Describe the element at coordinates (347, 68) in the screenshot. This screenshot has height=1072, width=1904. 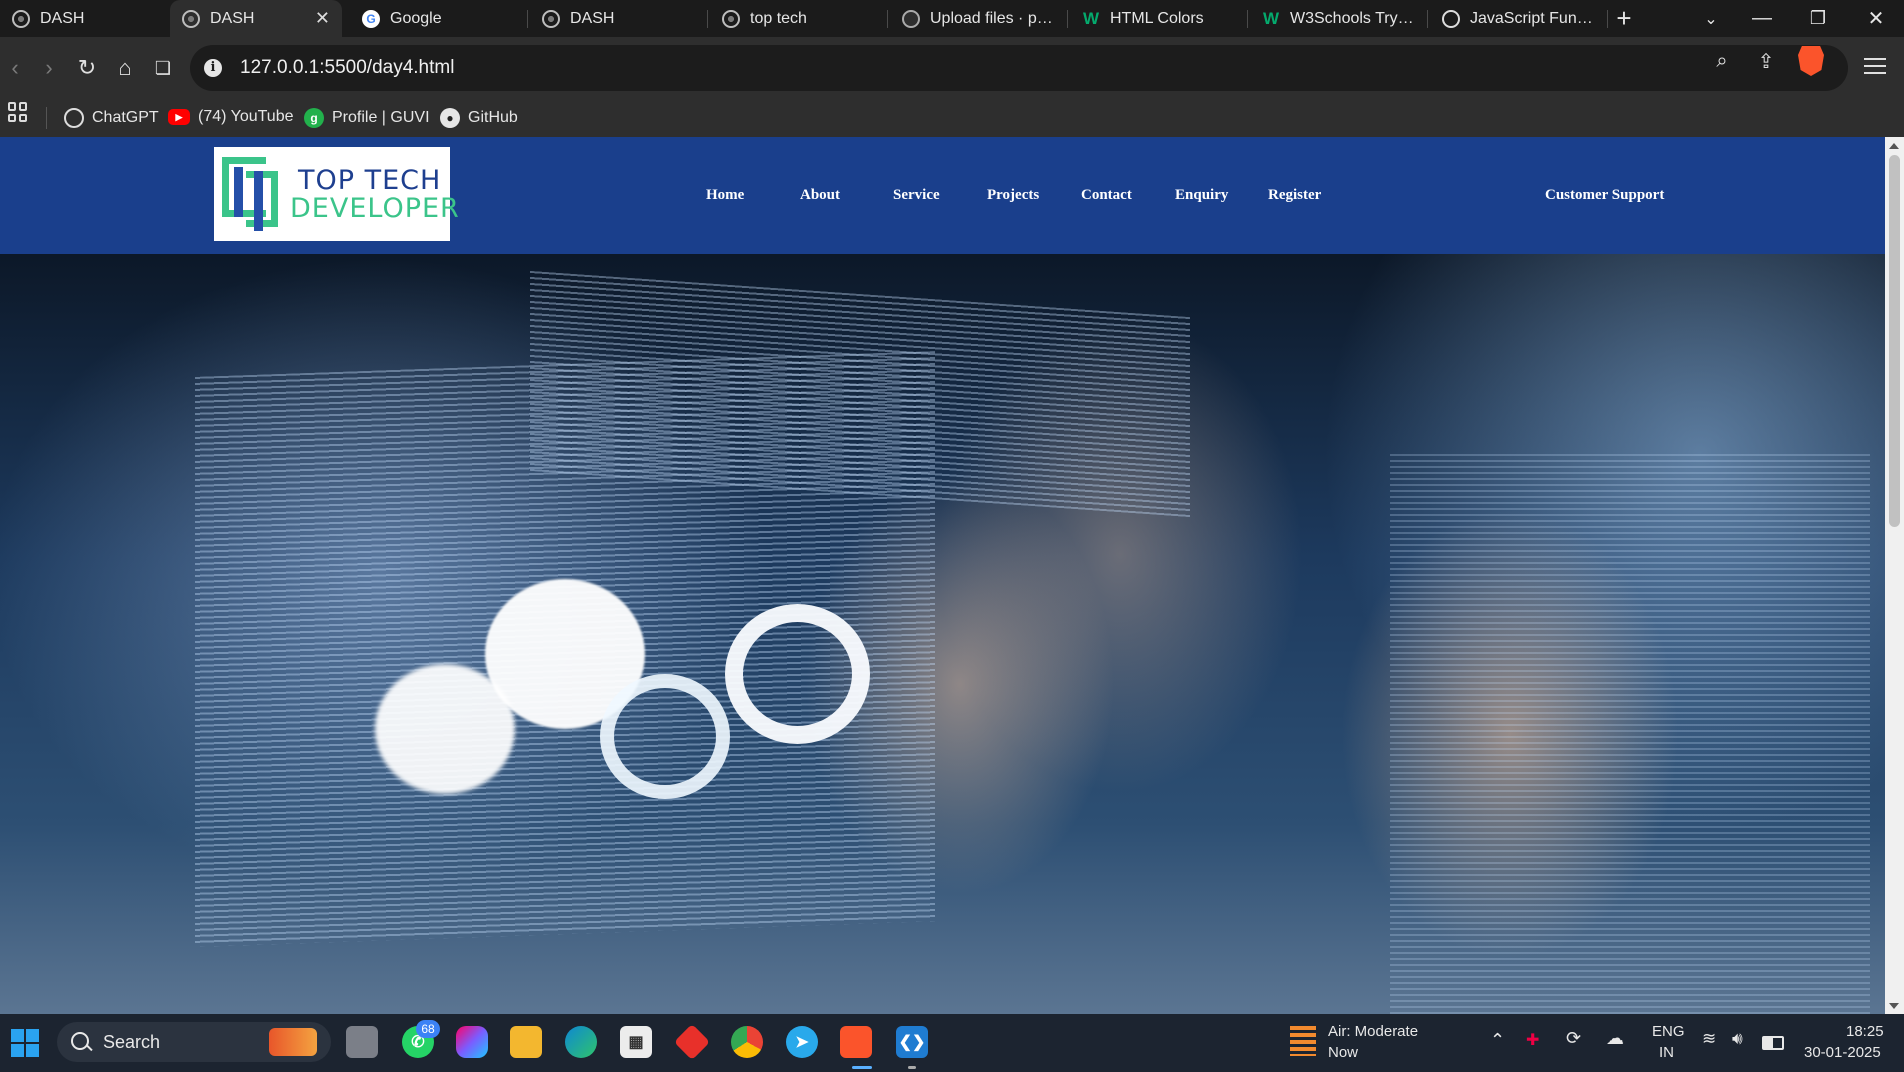
I see `url-text: 127.0.0.1:5500/day4.html` at that location.